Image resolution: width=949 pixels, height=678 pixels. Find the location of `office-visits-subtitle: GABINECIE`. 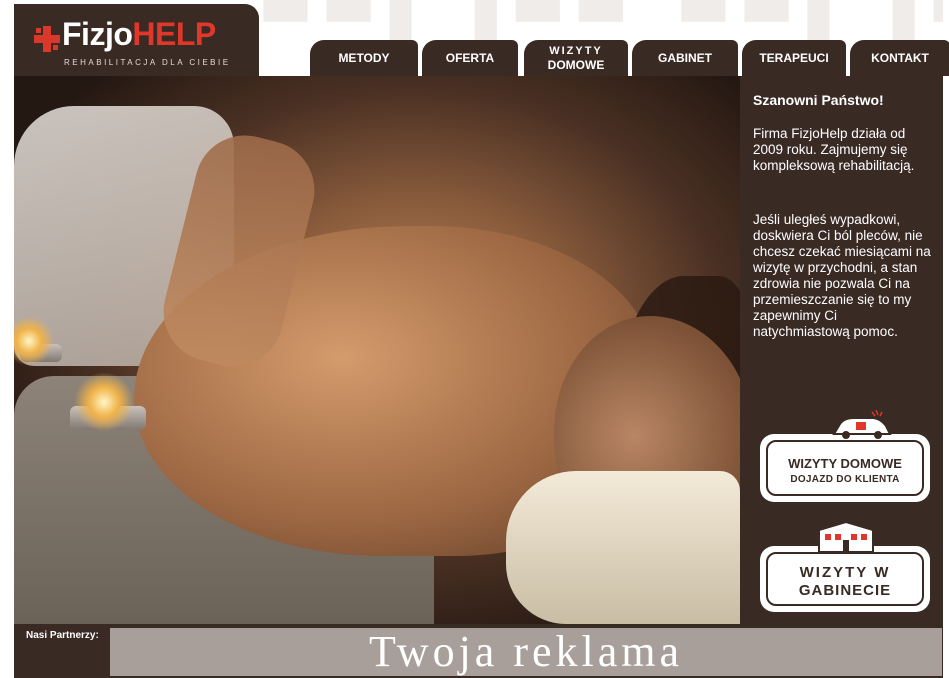

office-visits-subtitle: GABINECIE is located at coordinates (845, 590).